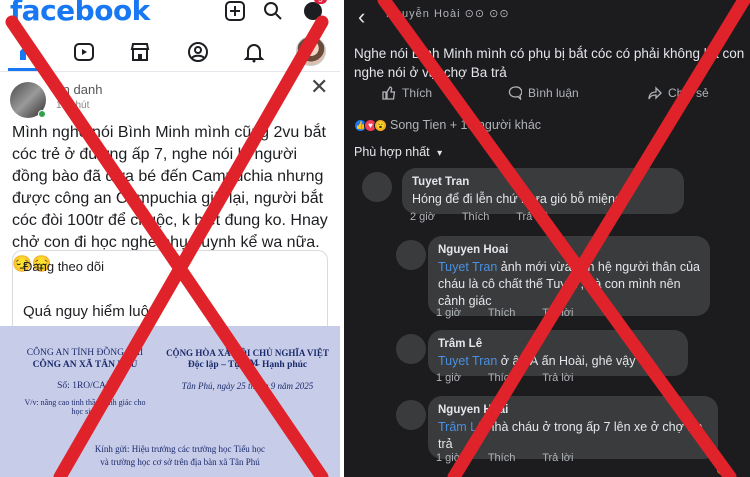  I want to click on shared-post-text: Quá nguy hiểm luôn, so click(90, 311).